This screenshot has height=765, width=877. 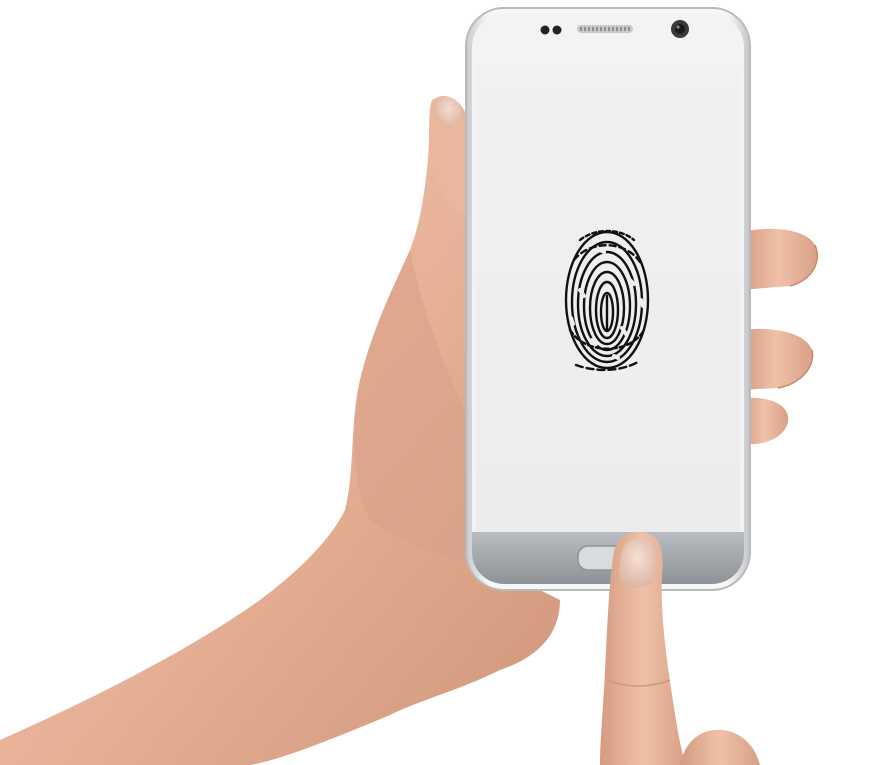 I want to click on earpiece-speaker-icon, so click(x=605, y=29).